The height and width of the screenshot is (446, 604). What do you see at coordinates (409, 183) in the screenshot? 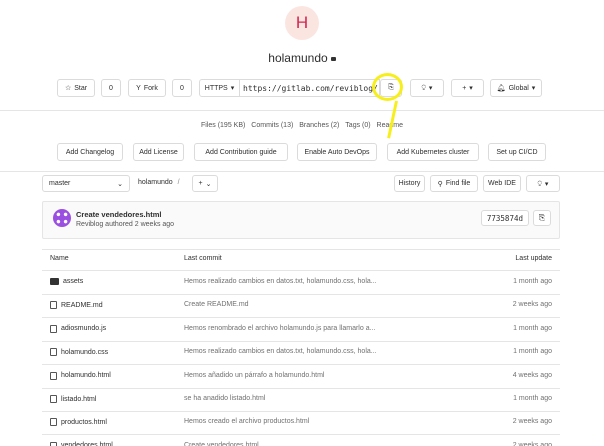
I see `history-button: History` at bounding box center [409, 183].